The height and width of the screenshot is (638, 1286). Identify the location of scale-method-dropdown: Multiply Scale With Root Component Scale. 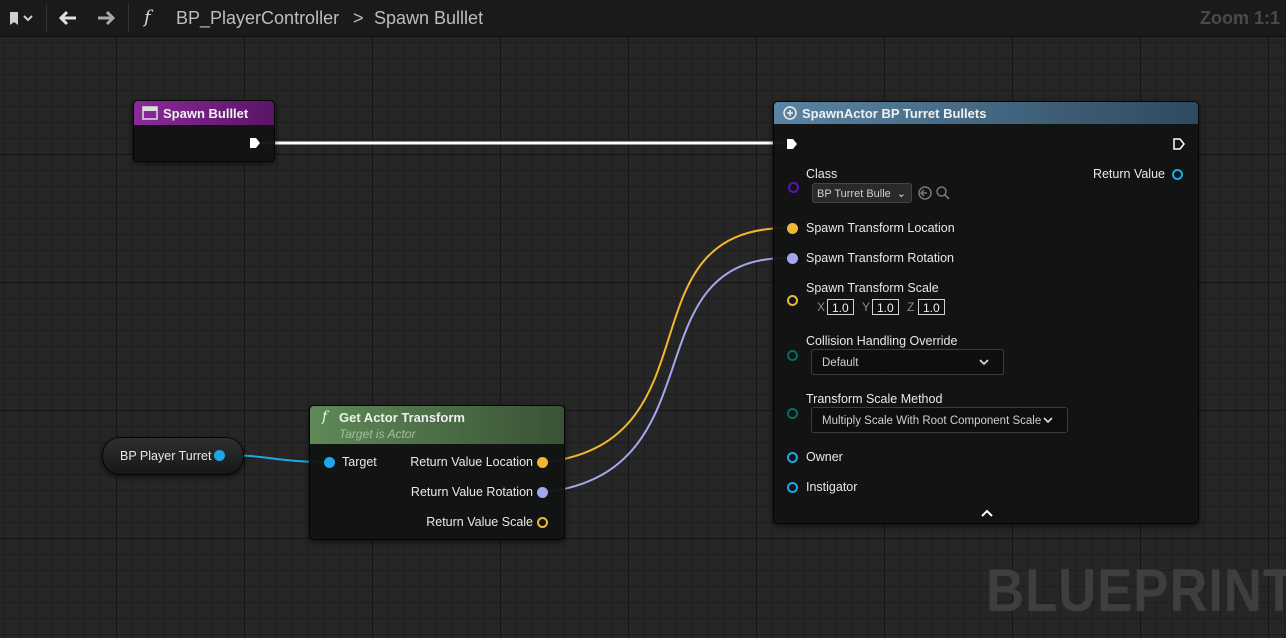
(939, 420).